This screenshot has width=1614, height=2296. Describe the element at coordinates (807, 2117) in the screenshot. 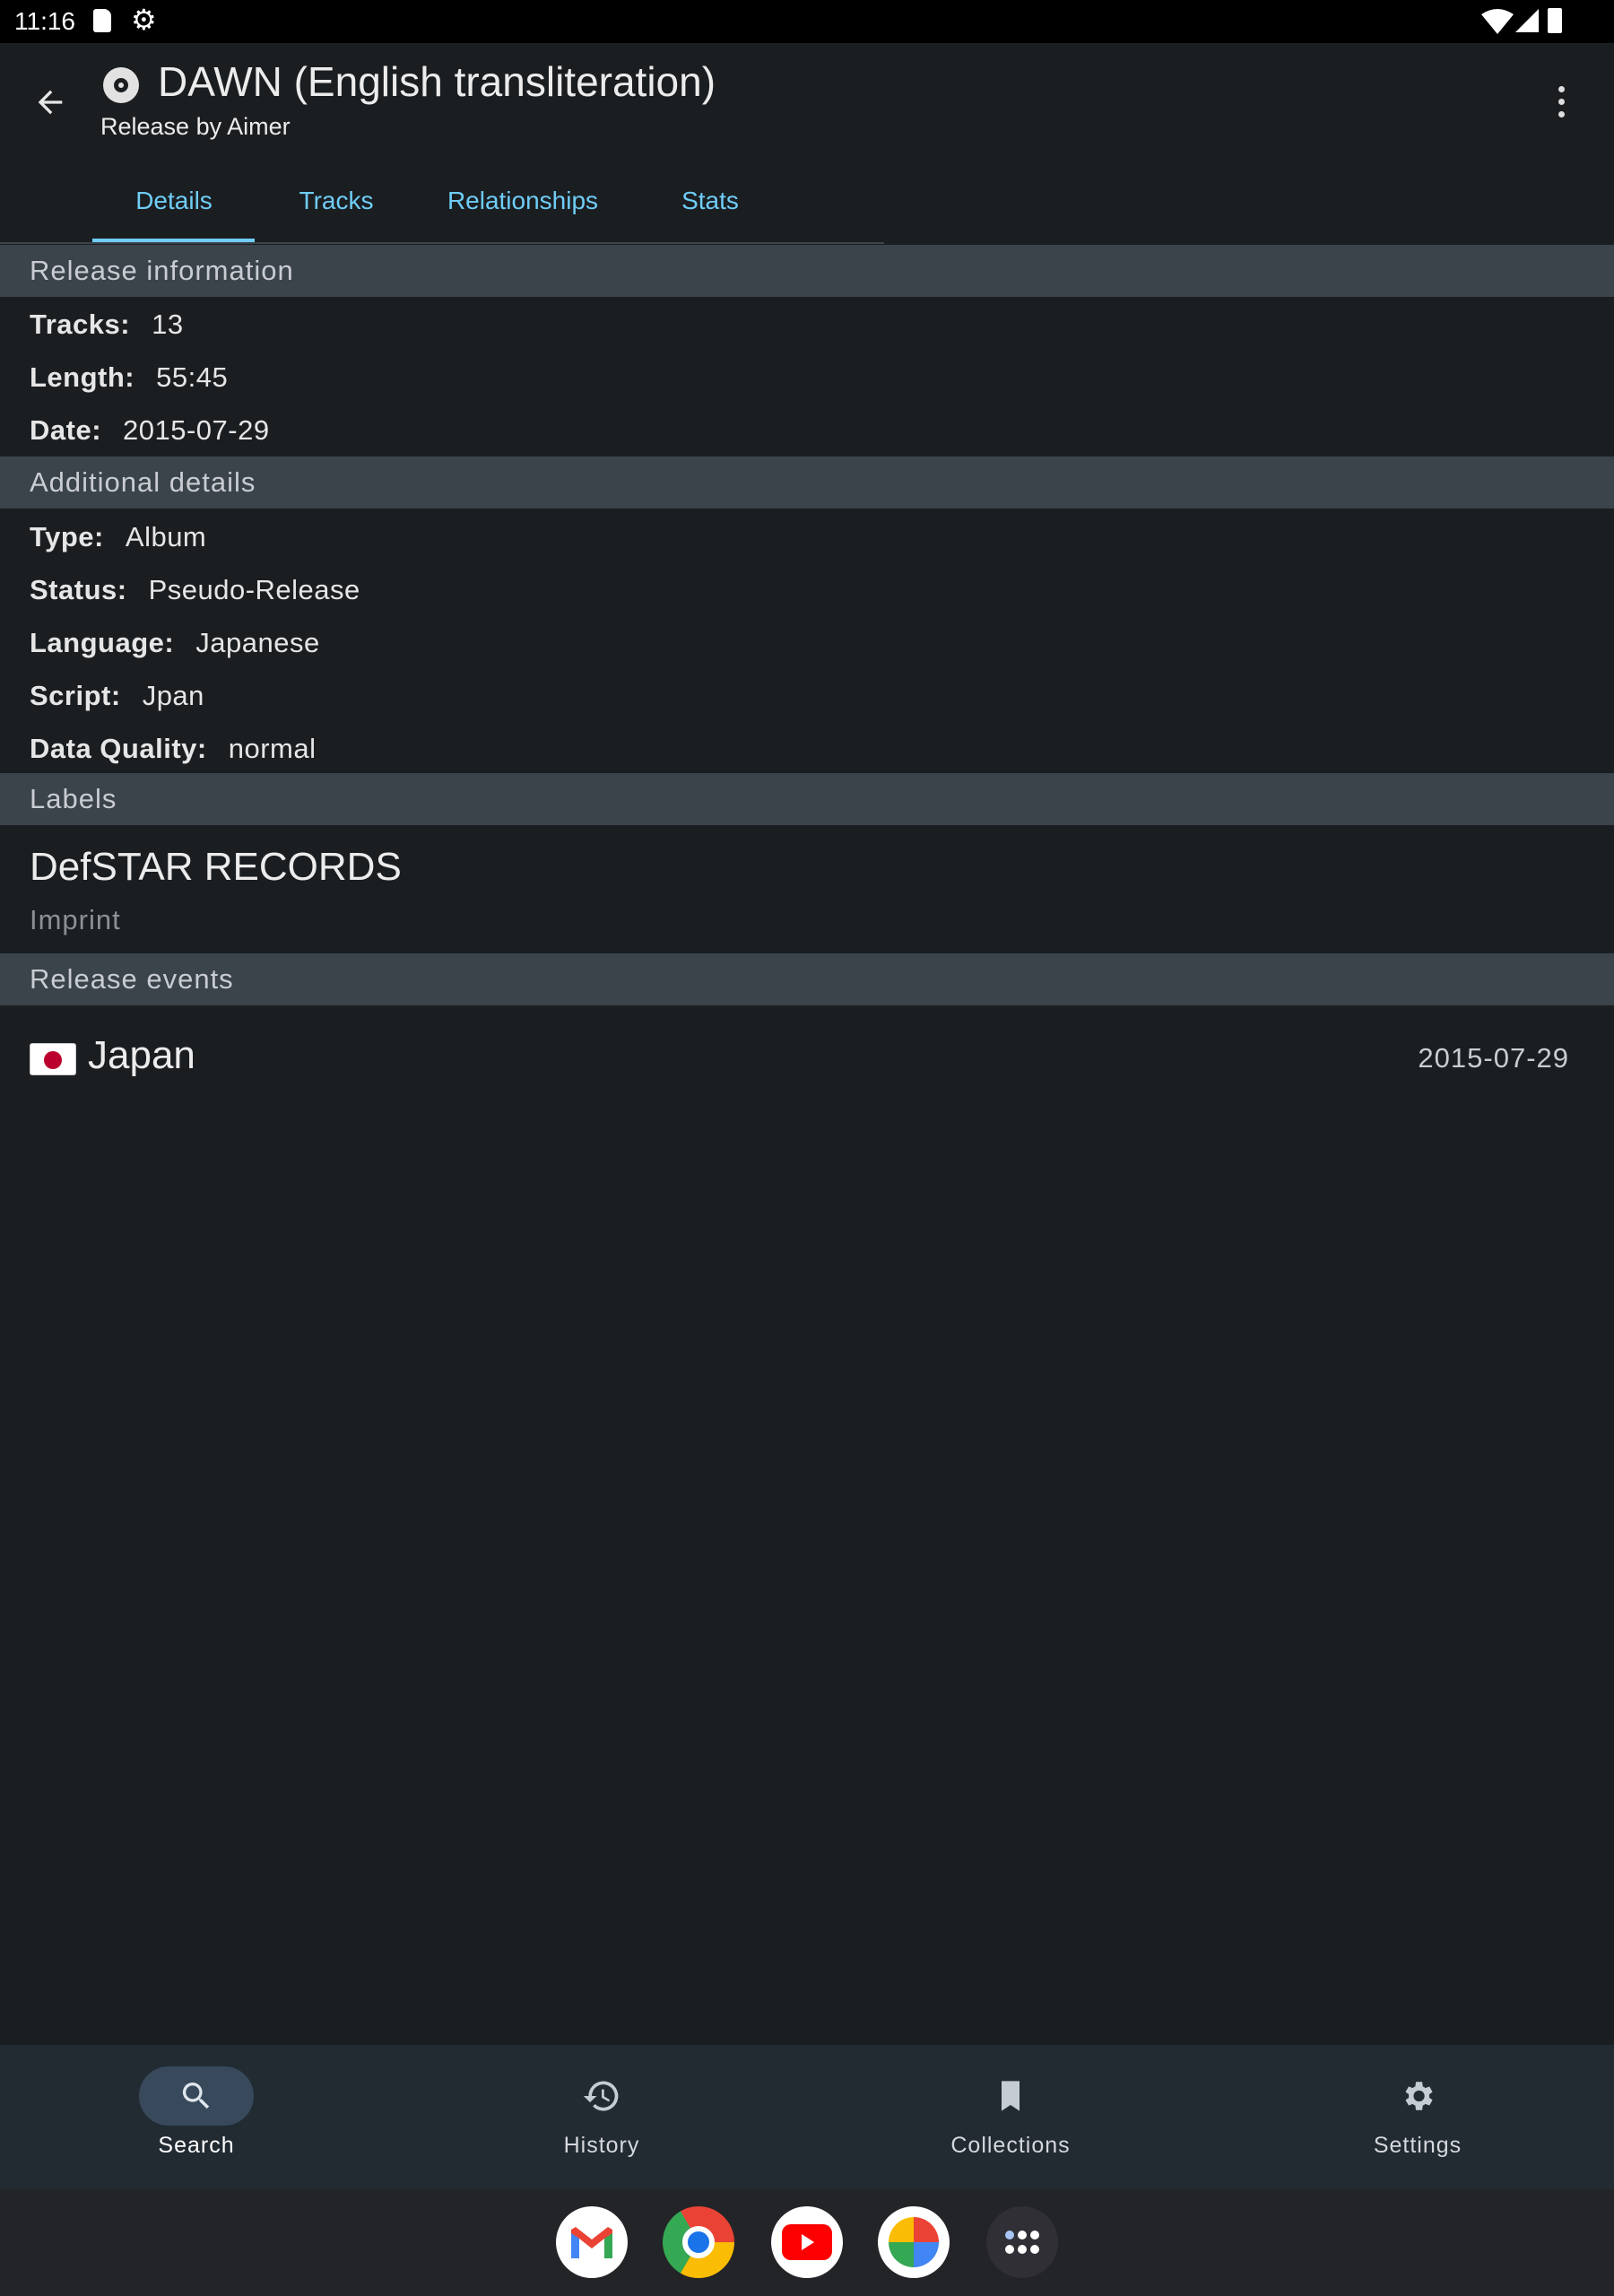

I see `bottom-navigation: Search History Collections Settings` at that location.